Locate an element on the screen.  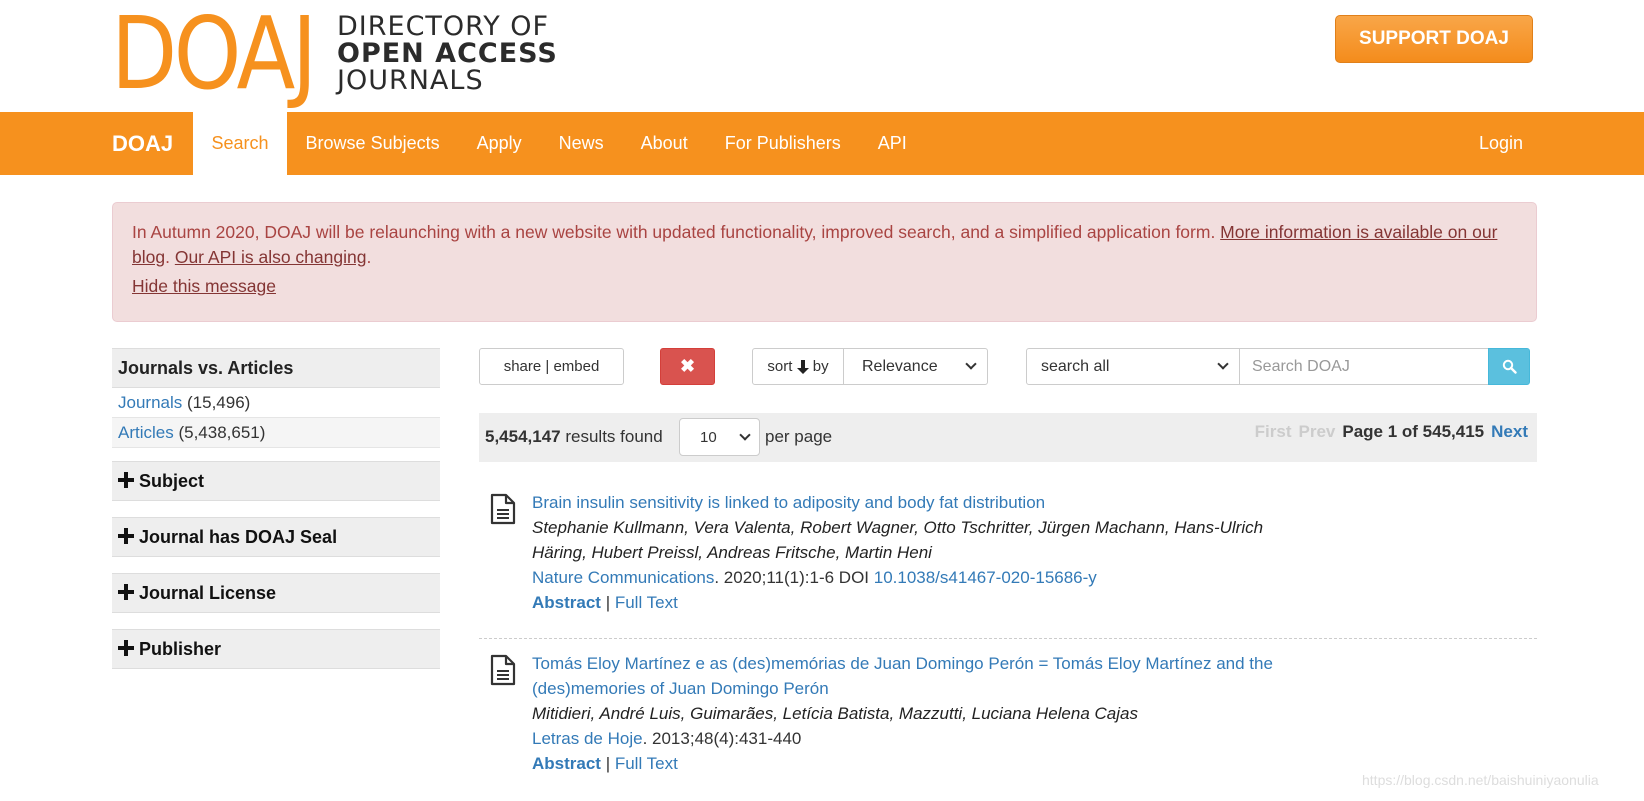
sort-field-select: Relevance is located at coordinates (915, 366).